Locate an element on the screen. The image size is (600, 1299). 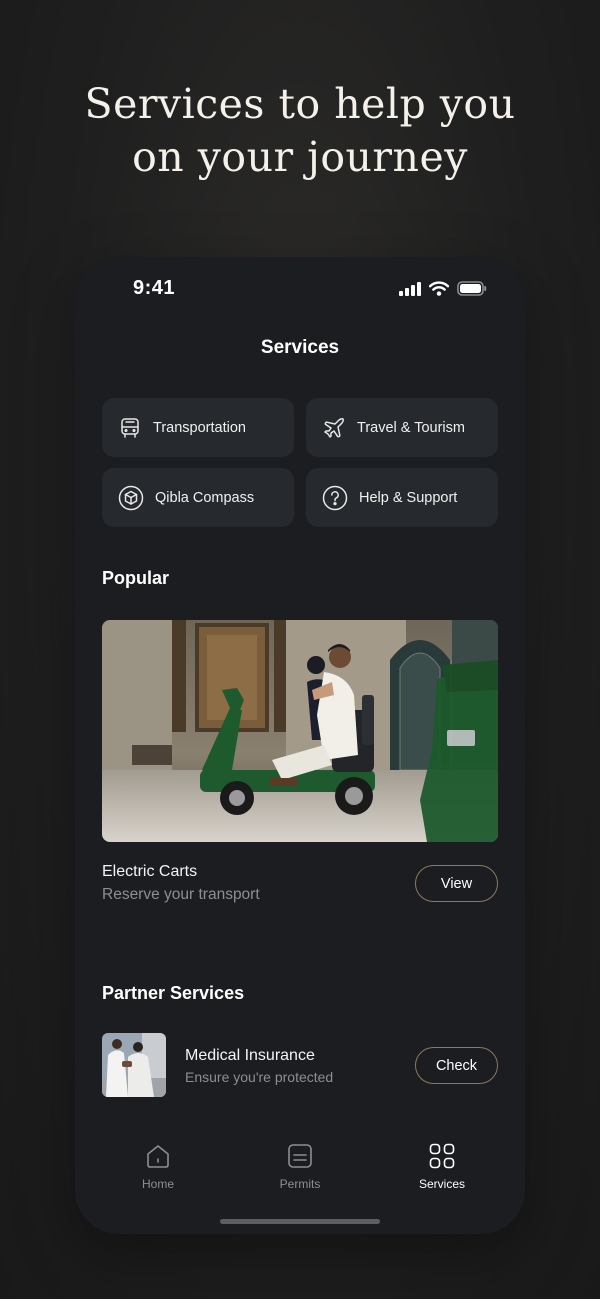
service-tile-travel-tourism: Travel & Tourism is located at coordinates (402, 427).